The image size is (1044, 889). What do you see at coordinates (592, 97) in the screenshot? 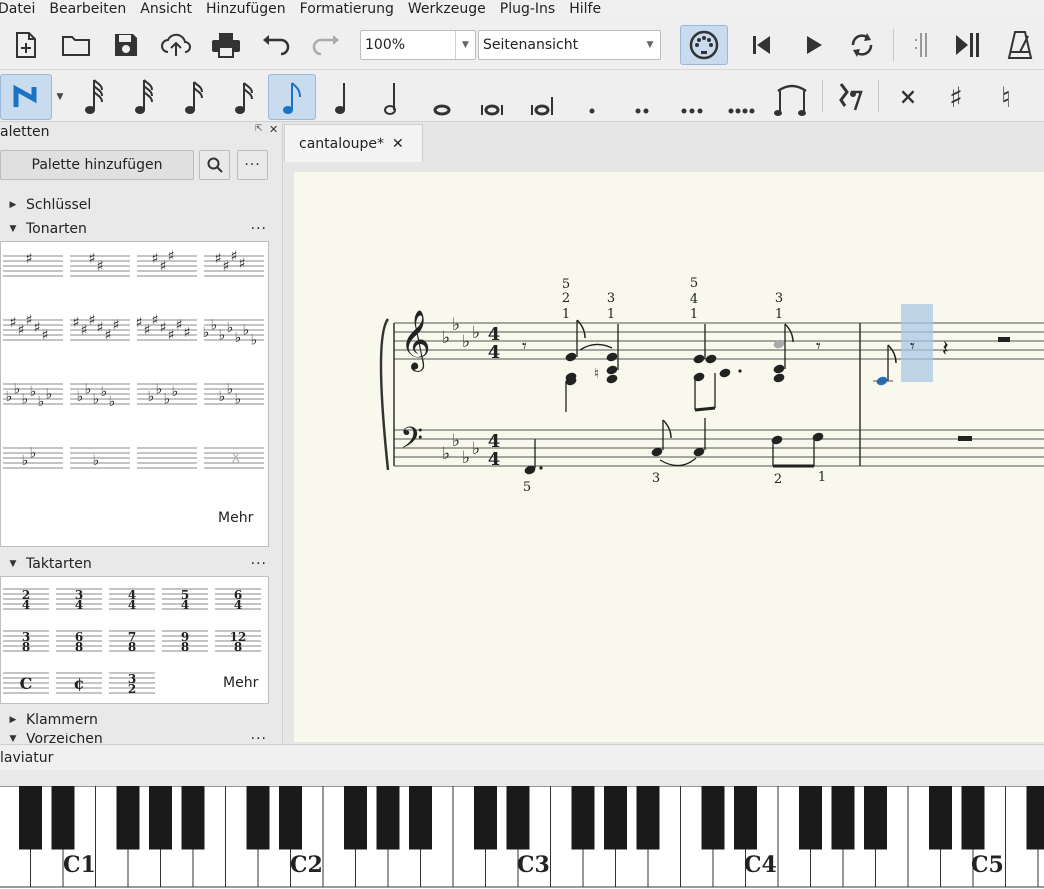
I see `dot-icon` at bounding box center [592, 97].